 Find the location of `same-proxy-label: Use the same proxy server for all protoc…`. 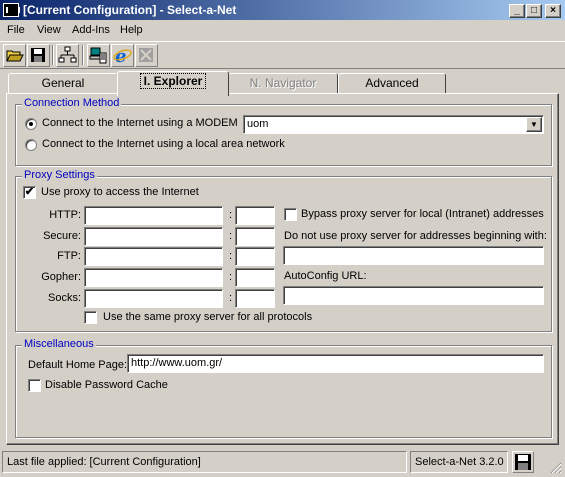

same-proxy-label: Use the same proxy server for all protoc… is located at coordinates (207, 317).